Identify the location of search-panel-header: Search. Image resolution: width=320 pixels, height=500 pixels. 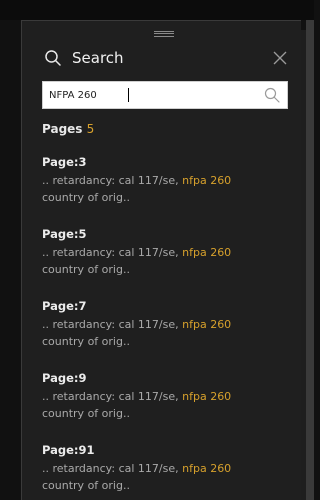
(161, 59).